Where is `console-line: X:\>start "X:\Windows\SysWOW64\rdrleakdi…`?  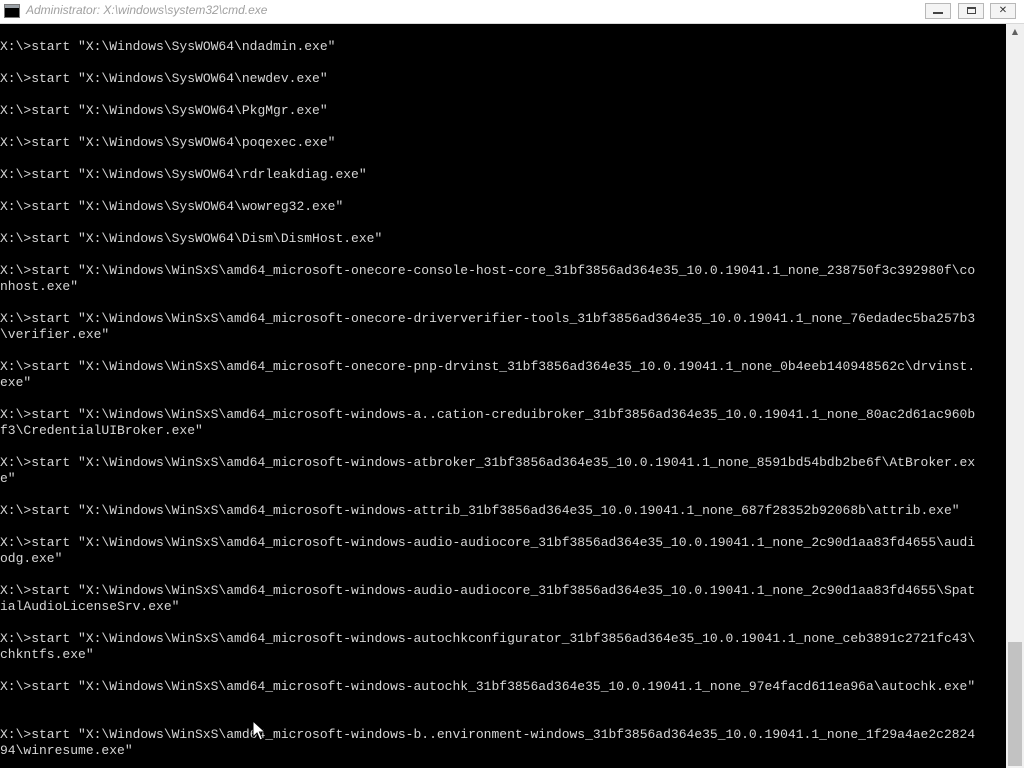
console-line: X:\>start "X:\Windows\SysWOW64\rdrleakdi… is located at coordinates (183, 174).